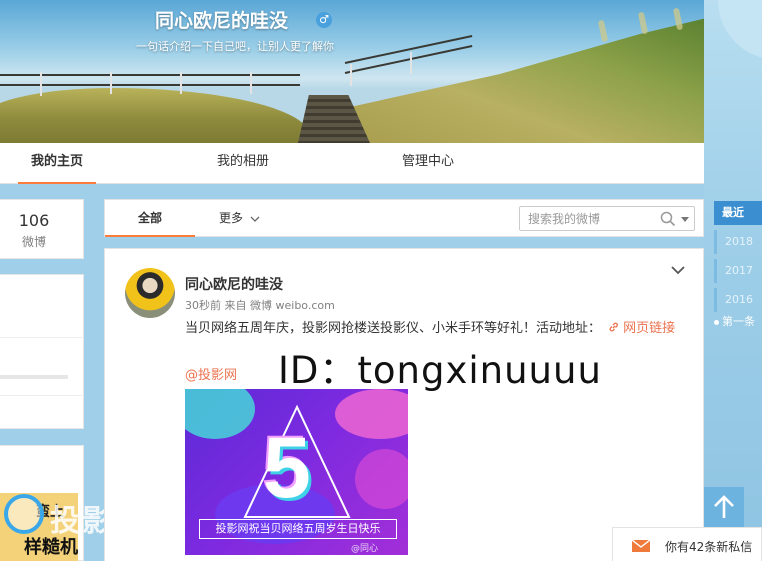 This screenshot has width=762, height=561. Describe the element at coordinates (365, 549) in the screenshot. I see `poster-watermark: @同心` at that location.